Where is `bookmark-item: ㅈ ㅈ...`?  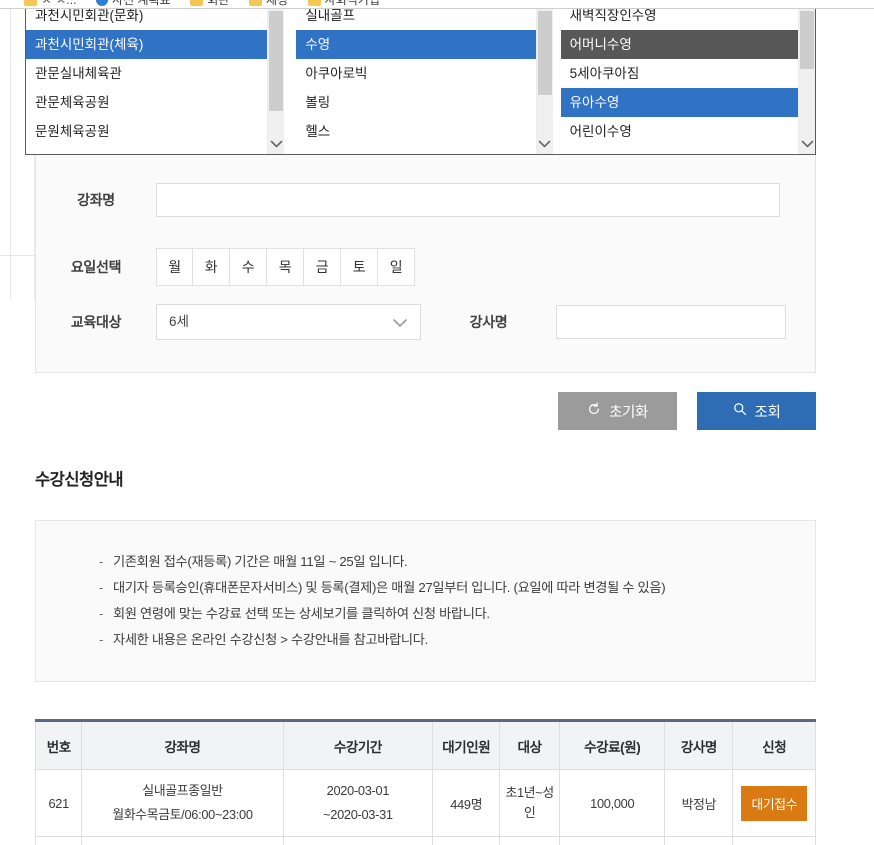 bookmark-item: ㅈ ㅈ... is located at coordinates (50, 4).